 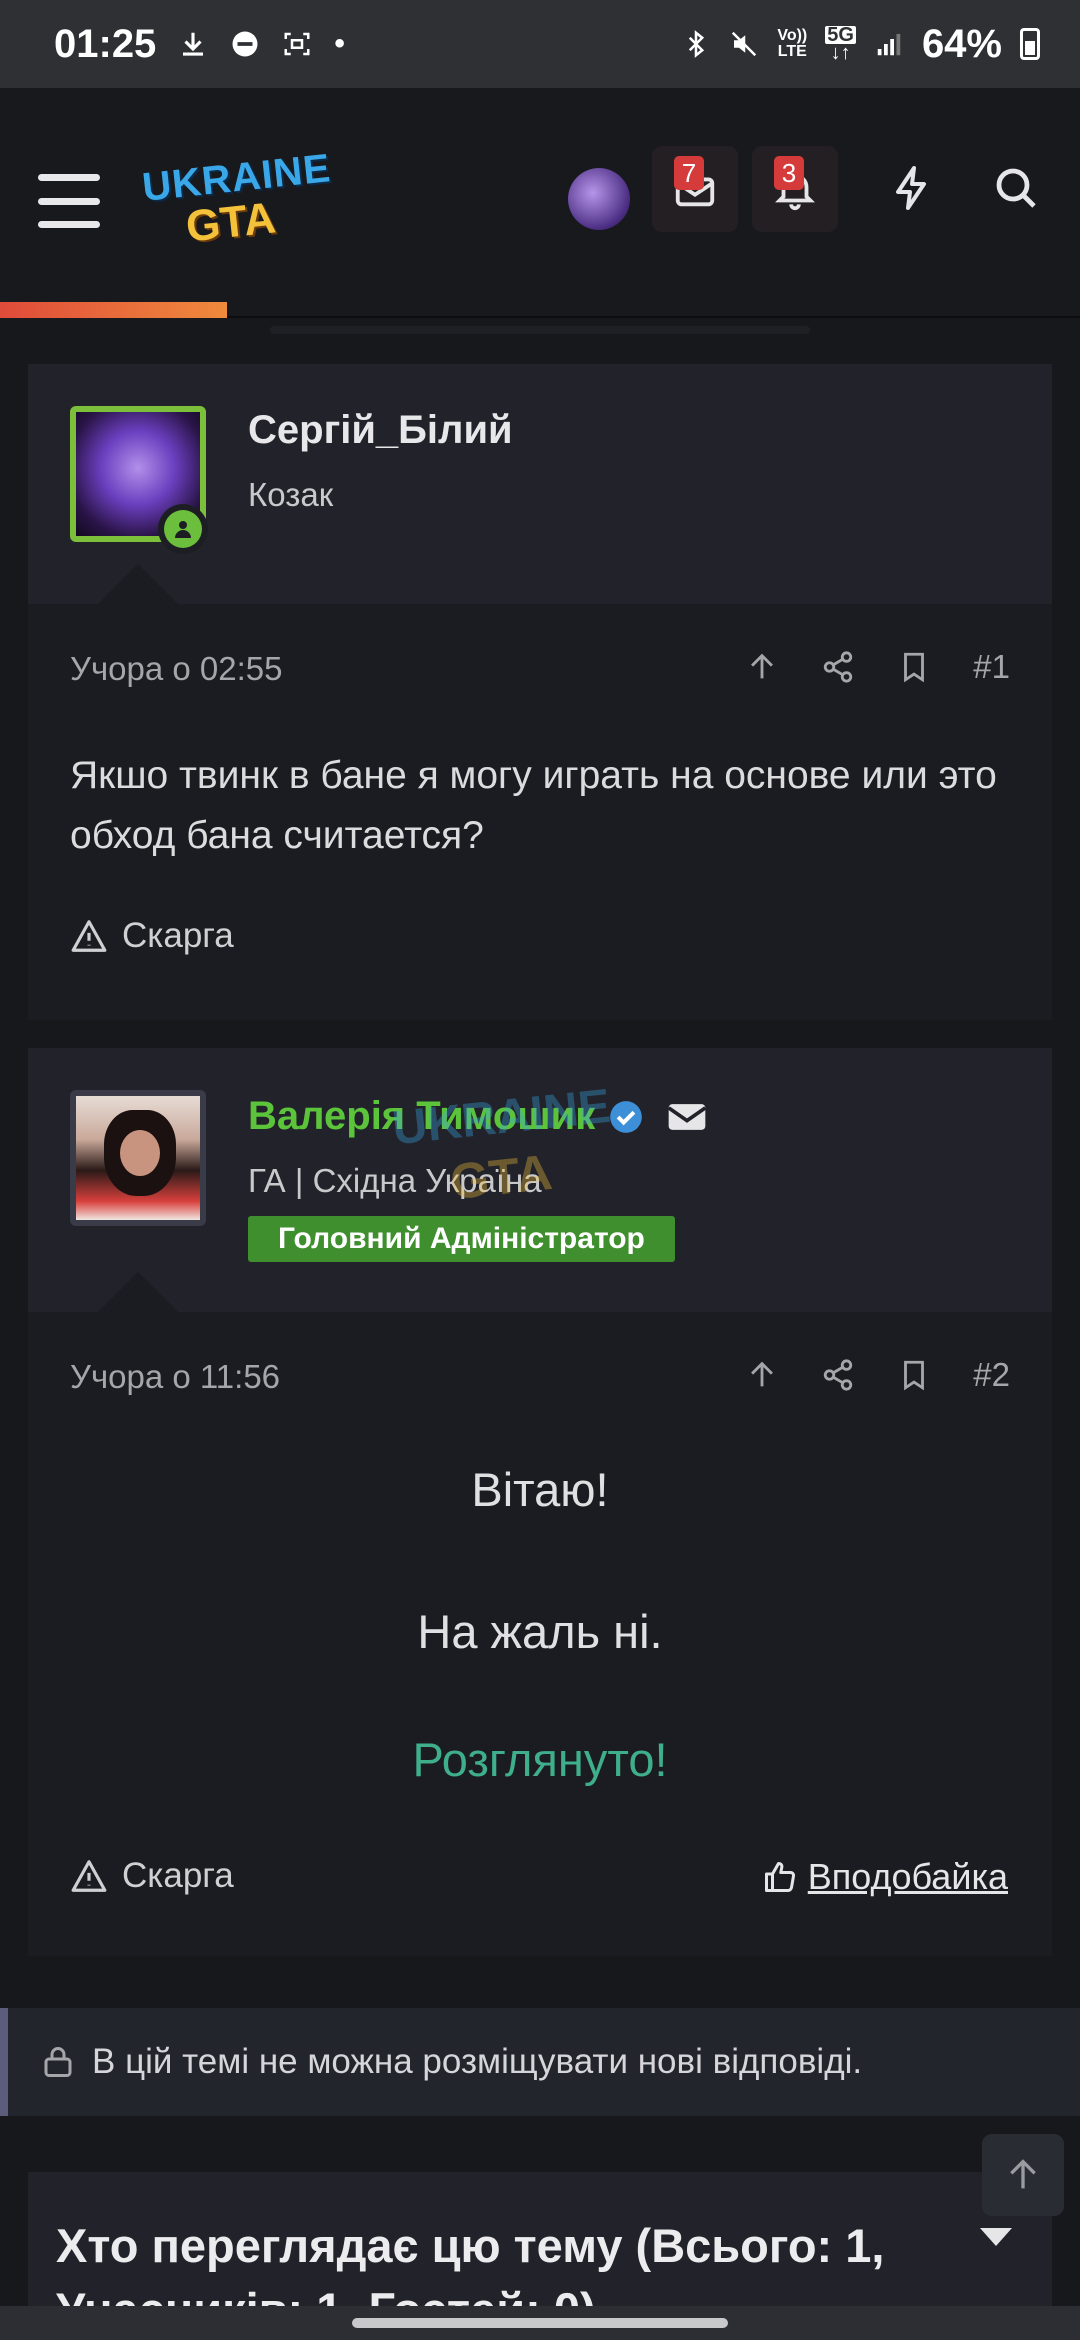 I want to click on chevron-down-icon, so click(x=996, y=2237).